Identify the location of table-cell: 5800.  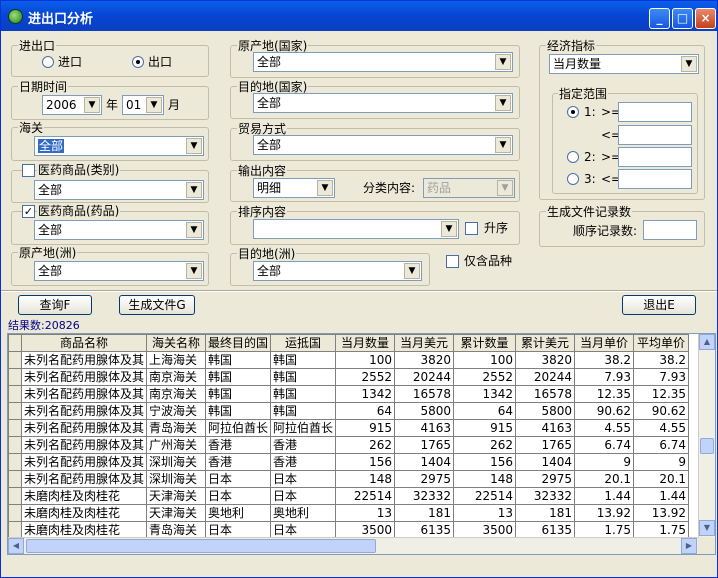
(424, 411).